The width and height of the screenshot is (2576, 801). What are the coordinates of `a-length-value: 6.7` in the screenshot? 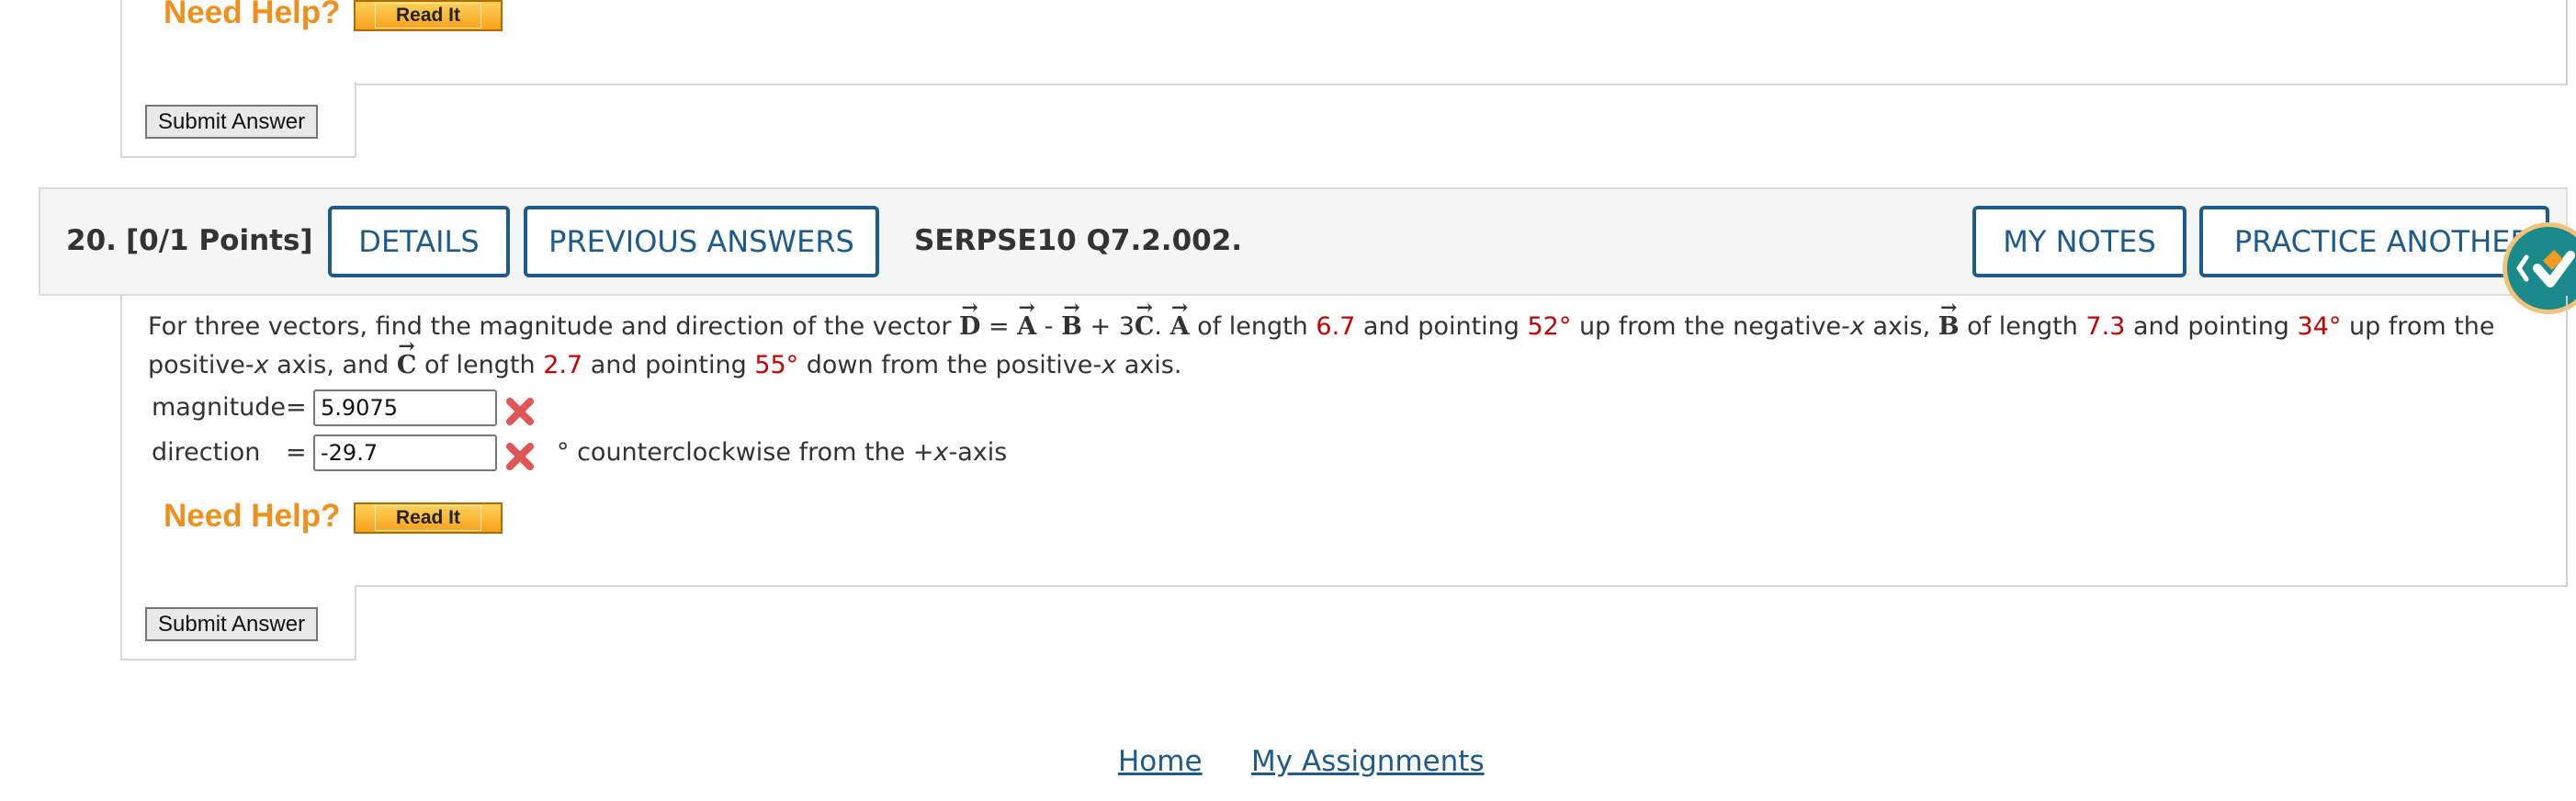 It's located at (1336, 326).